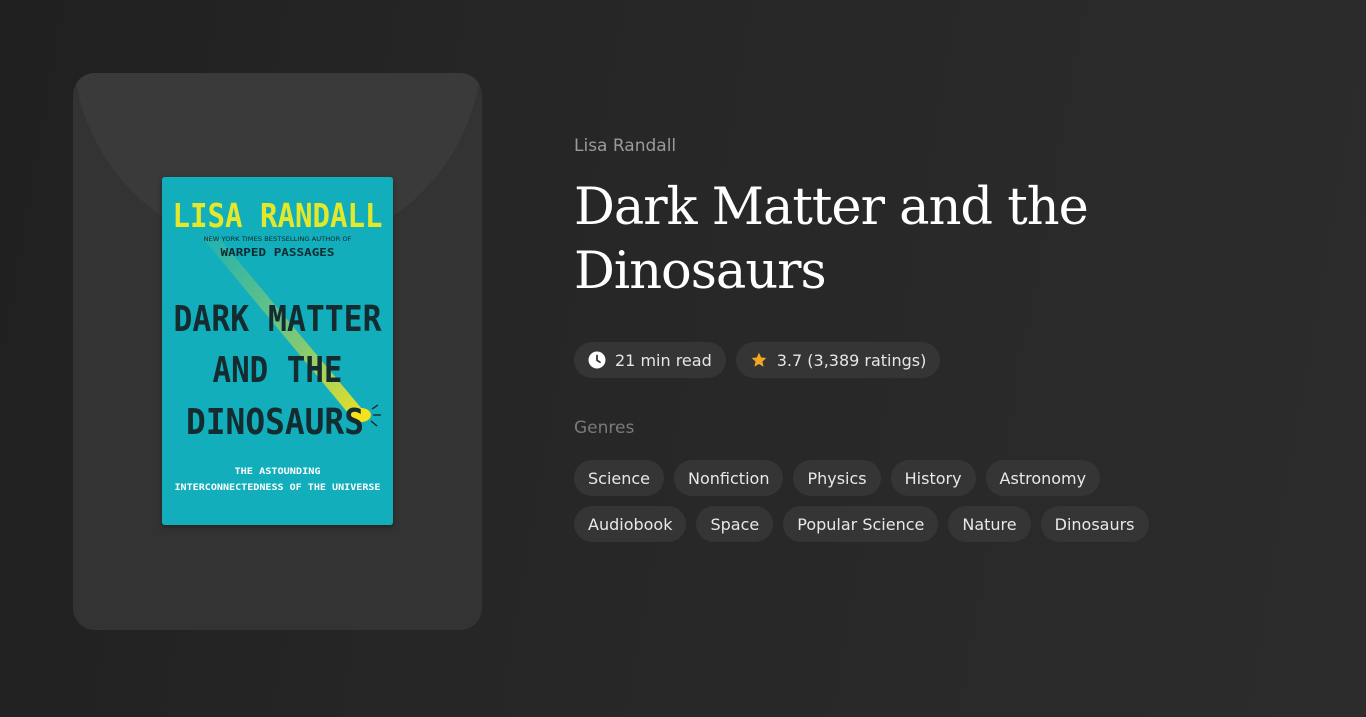 This screenshot has height=717, width=1366. Describe the element at coordinates (861, 524) in the screenshot. I see `genre-chip-popular-science: Popular Science` at that location.